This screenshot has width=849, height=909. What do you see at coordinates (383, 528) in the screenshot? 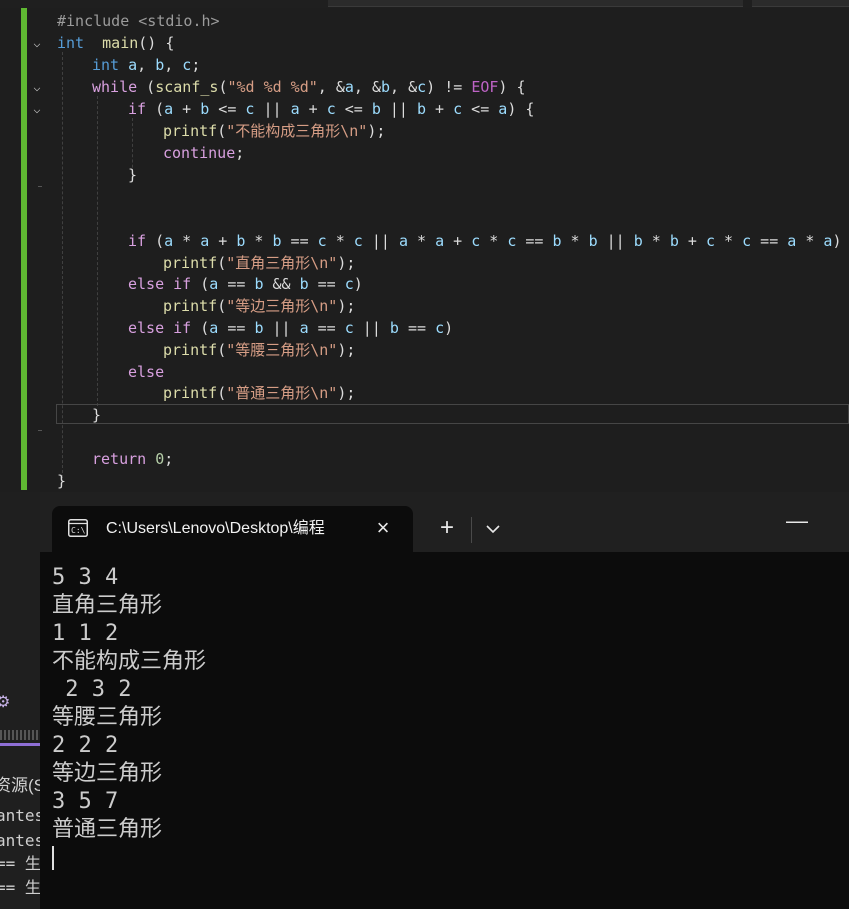
I see `close-tab-icon: ×` at bounding box center [383, 528].